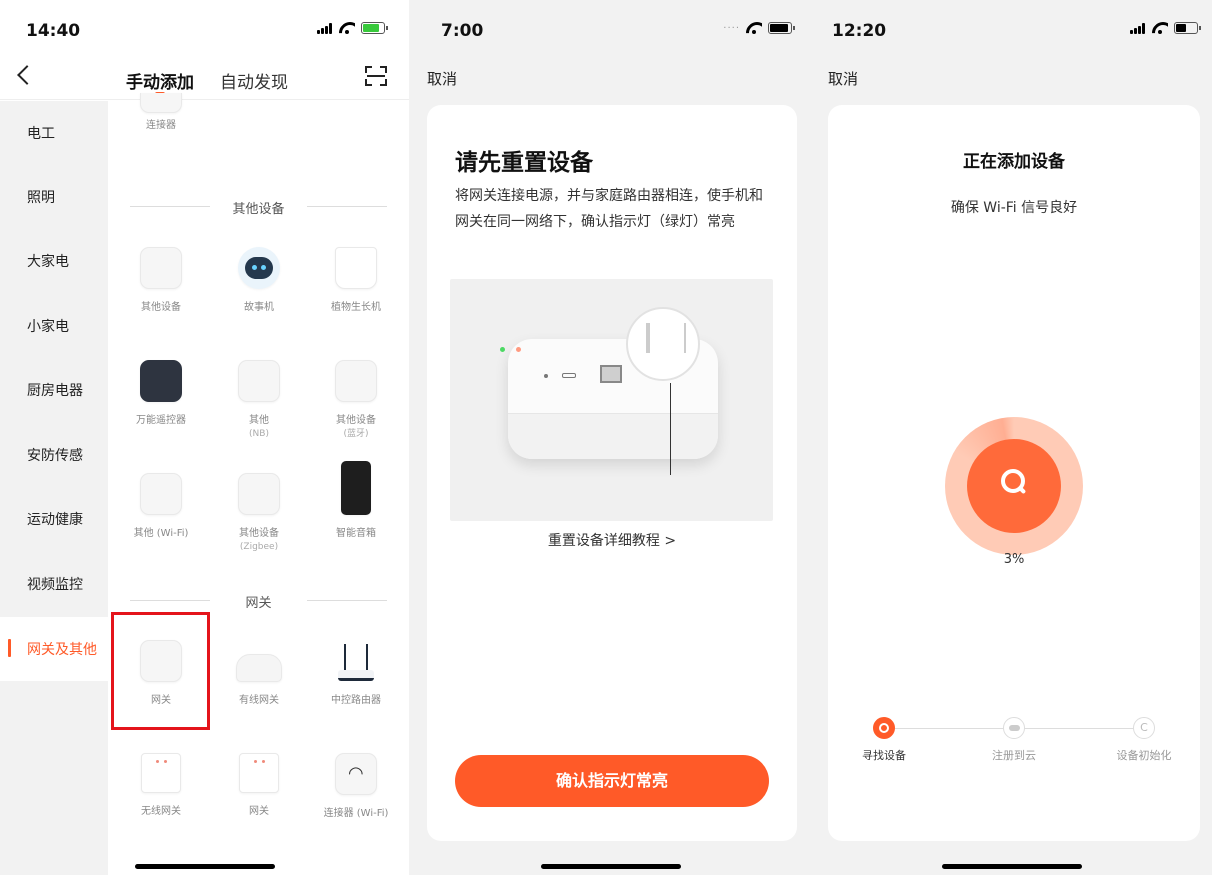  What do you see at coordinates (663, 344) in the screenshot?
I see `port-zoom-callout` at bounding box center [663, 344].